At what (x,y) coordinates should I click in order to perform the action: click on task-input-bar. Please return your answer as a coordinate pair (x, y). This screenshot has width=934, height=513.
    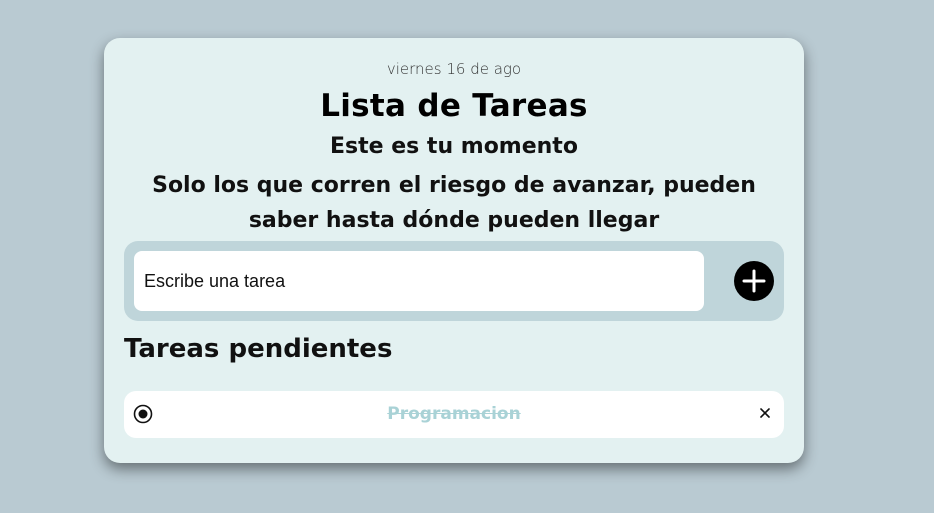
    Looking at the image, I should click on (454, 281).